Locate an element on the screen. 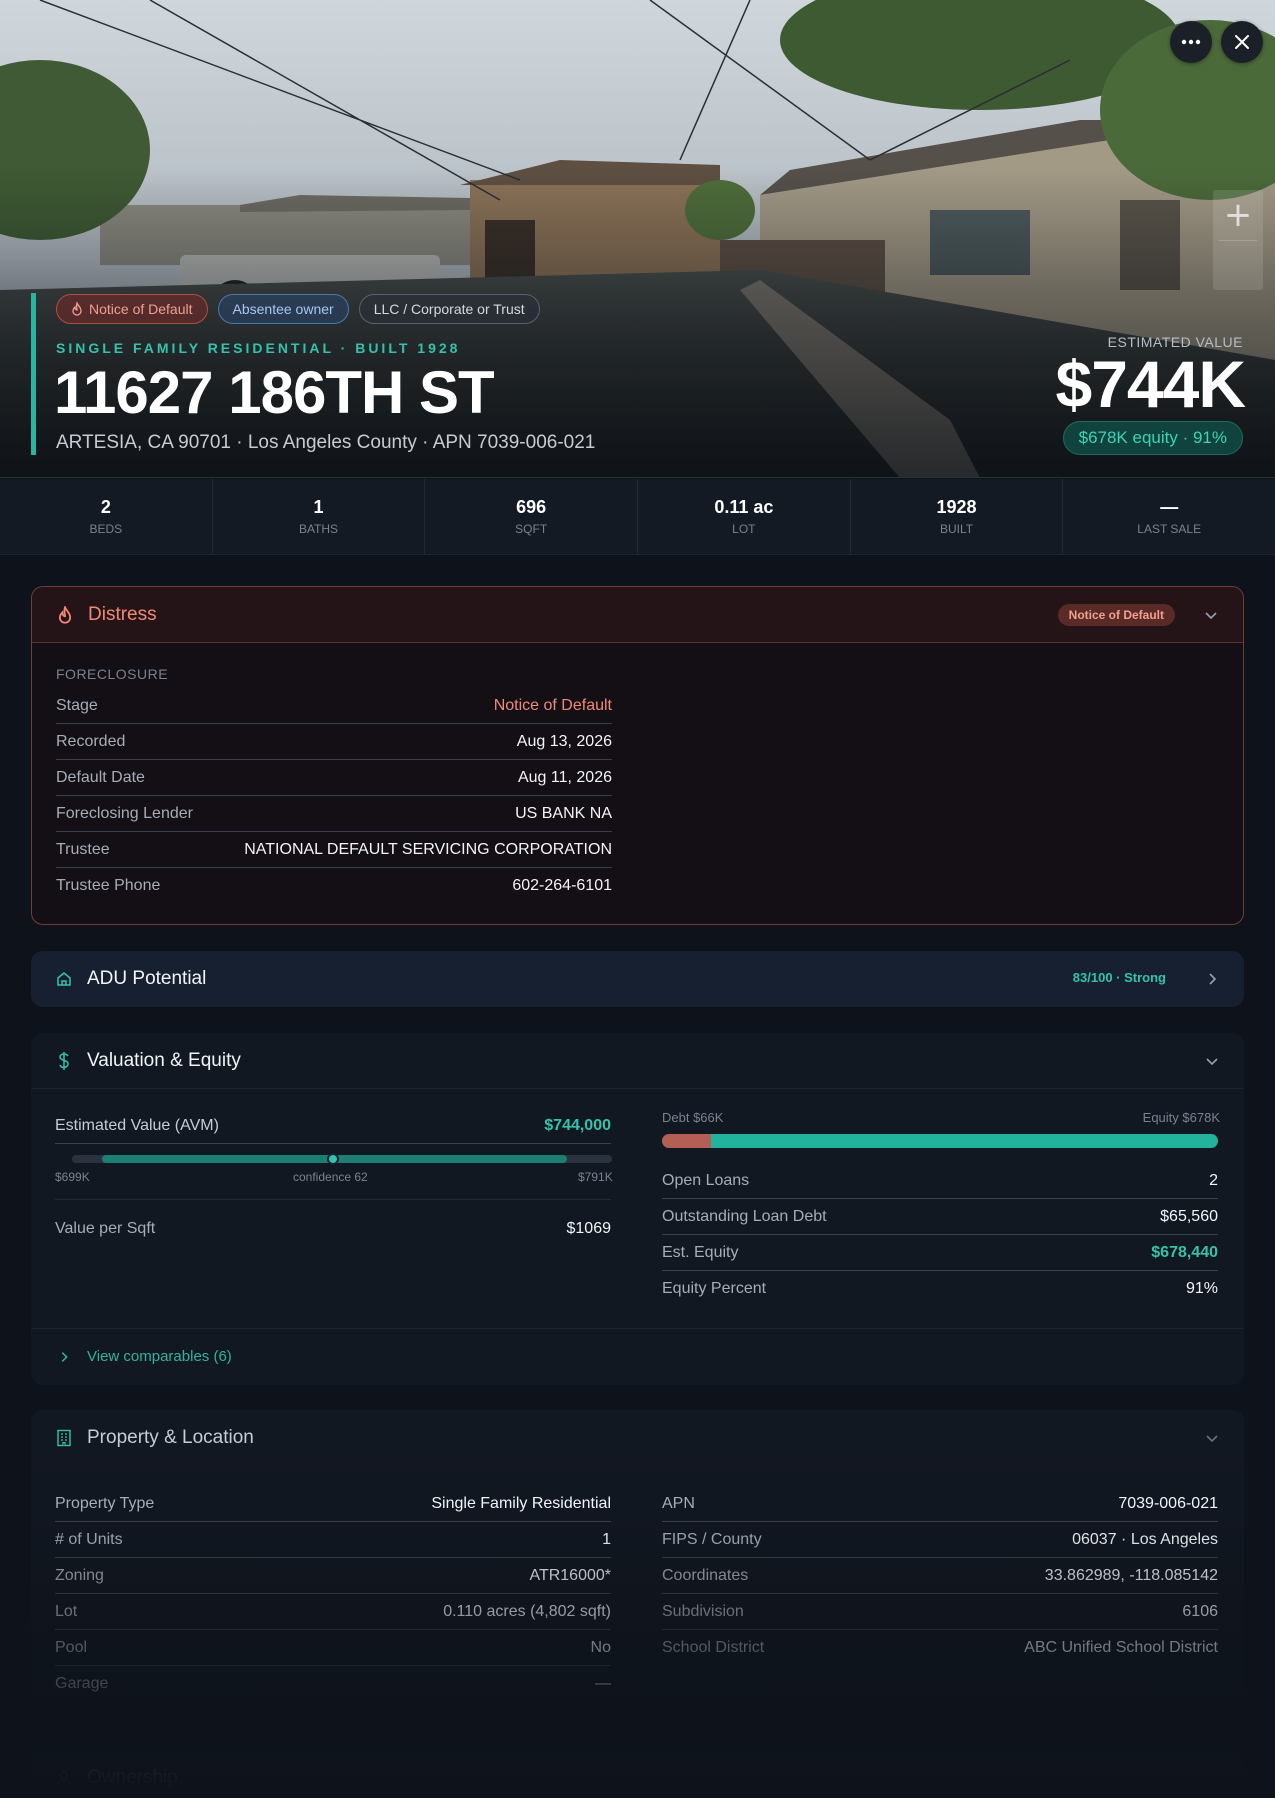  stat-built: 1928 BUILT is located at coordinates (957, 516).